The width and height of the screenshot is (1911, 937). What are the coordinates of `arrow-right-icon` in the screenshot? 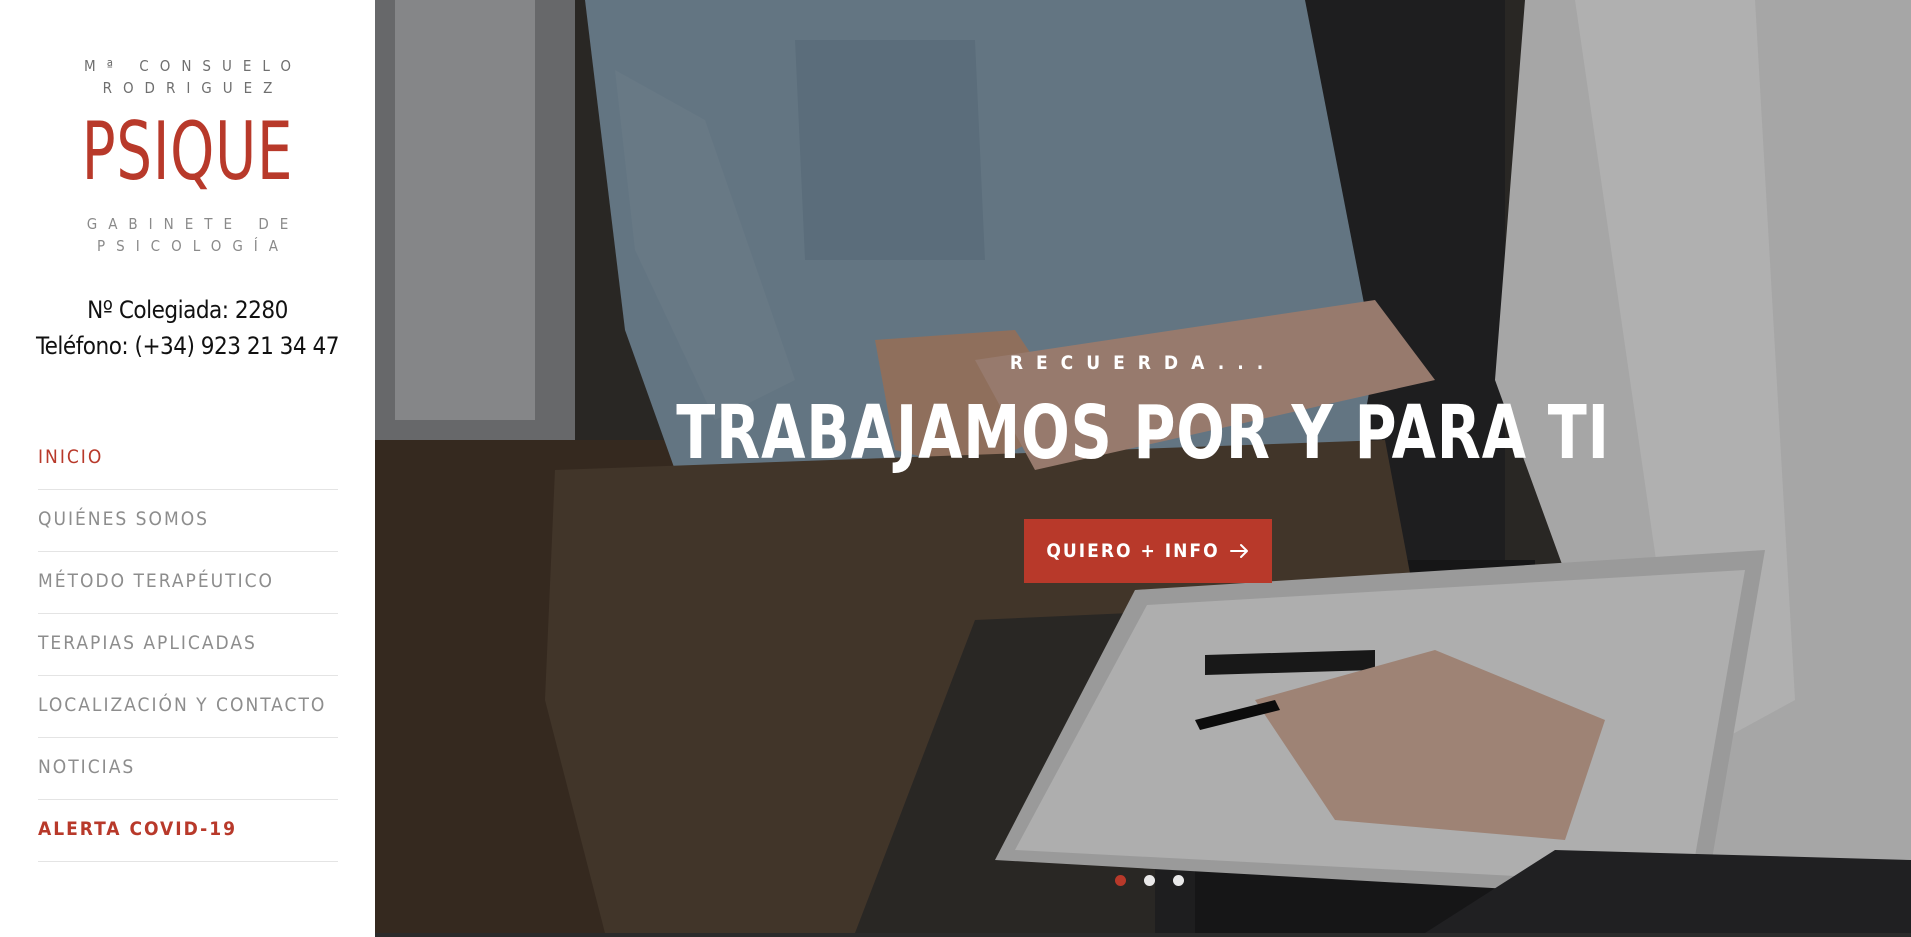 It's located at (1238, 551).